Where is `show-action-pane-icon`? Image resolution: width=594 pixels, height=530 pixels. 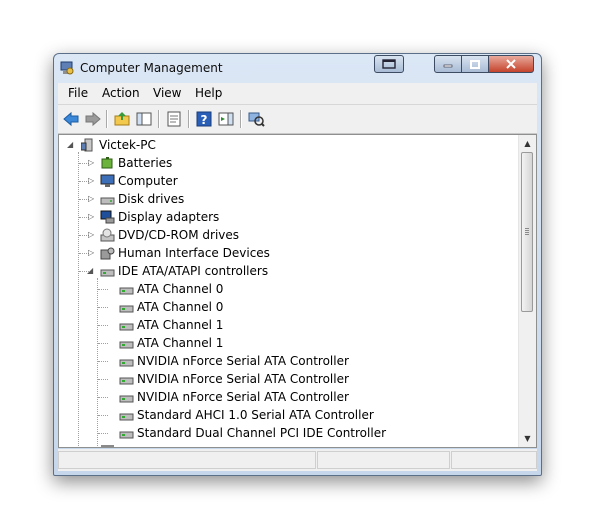 show-action-pane-icon is located at coordinates (226, 119).